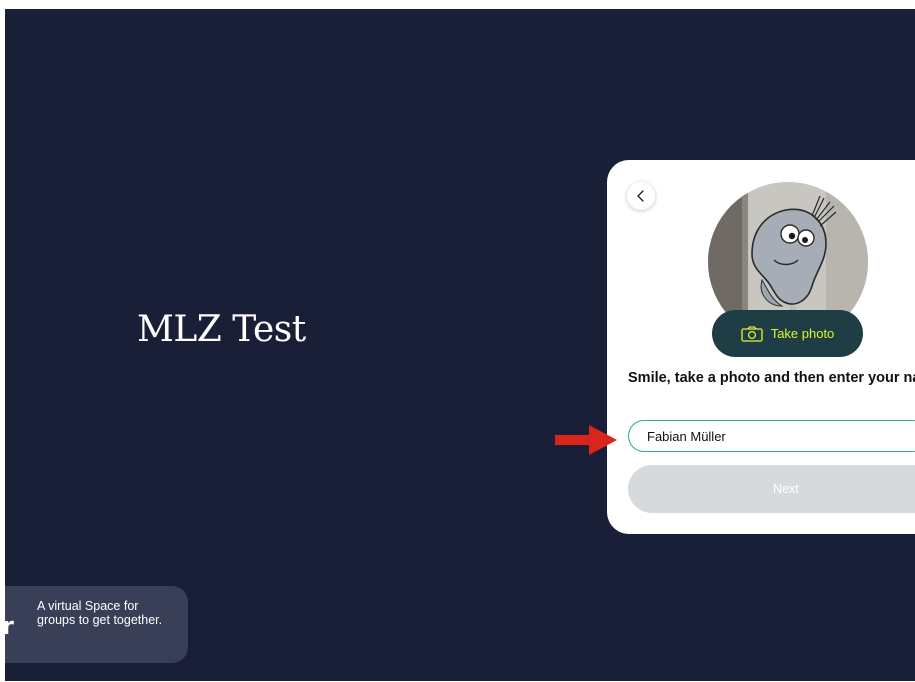  Describe the element at coordinates (786, 489) in the screenshot. I see `next-label: Next` at that location.